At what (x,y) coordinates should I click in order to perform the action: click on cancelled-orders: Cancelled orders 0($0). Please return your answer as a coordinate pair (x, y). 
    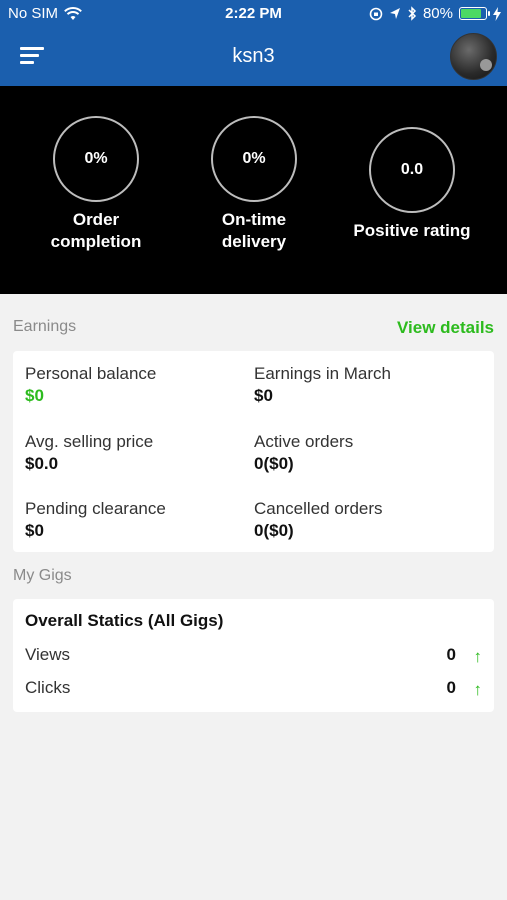
    Looking at the image, I should click on (318, 520).